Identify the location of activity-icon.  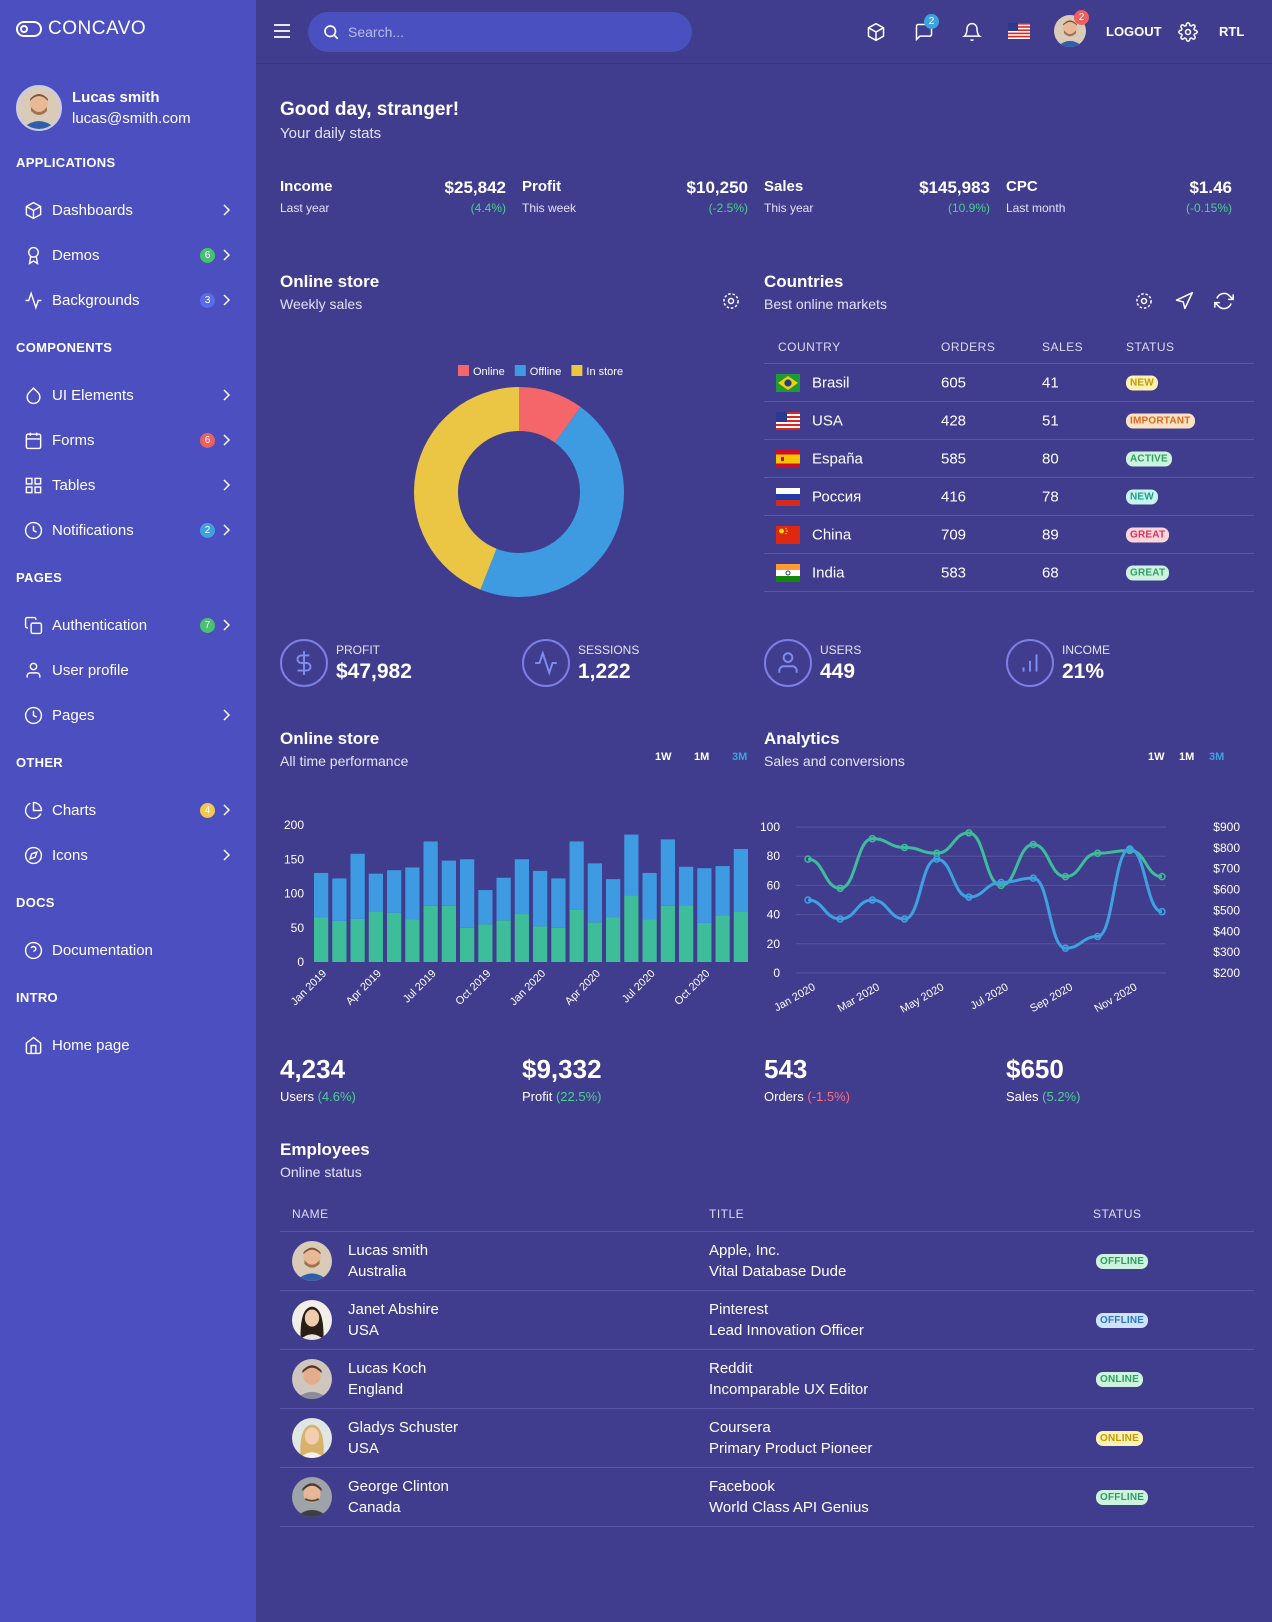
(33, 300).